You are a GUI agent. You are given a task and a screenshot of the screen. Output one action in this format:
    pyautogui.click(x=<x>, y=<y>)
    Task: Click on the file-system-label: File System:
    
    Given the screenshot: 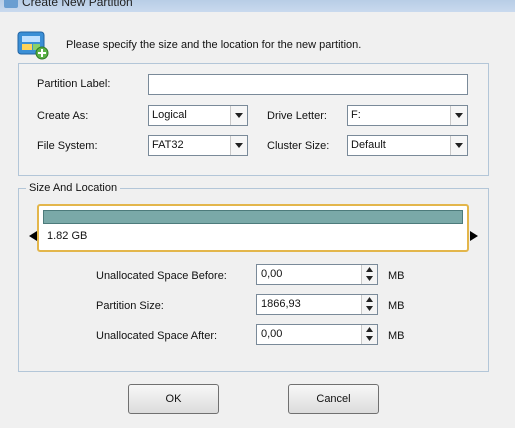 What is the action you would take?
    pyautogui.click(x=67, y=146)
    